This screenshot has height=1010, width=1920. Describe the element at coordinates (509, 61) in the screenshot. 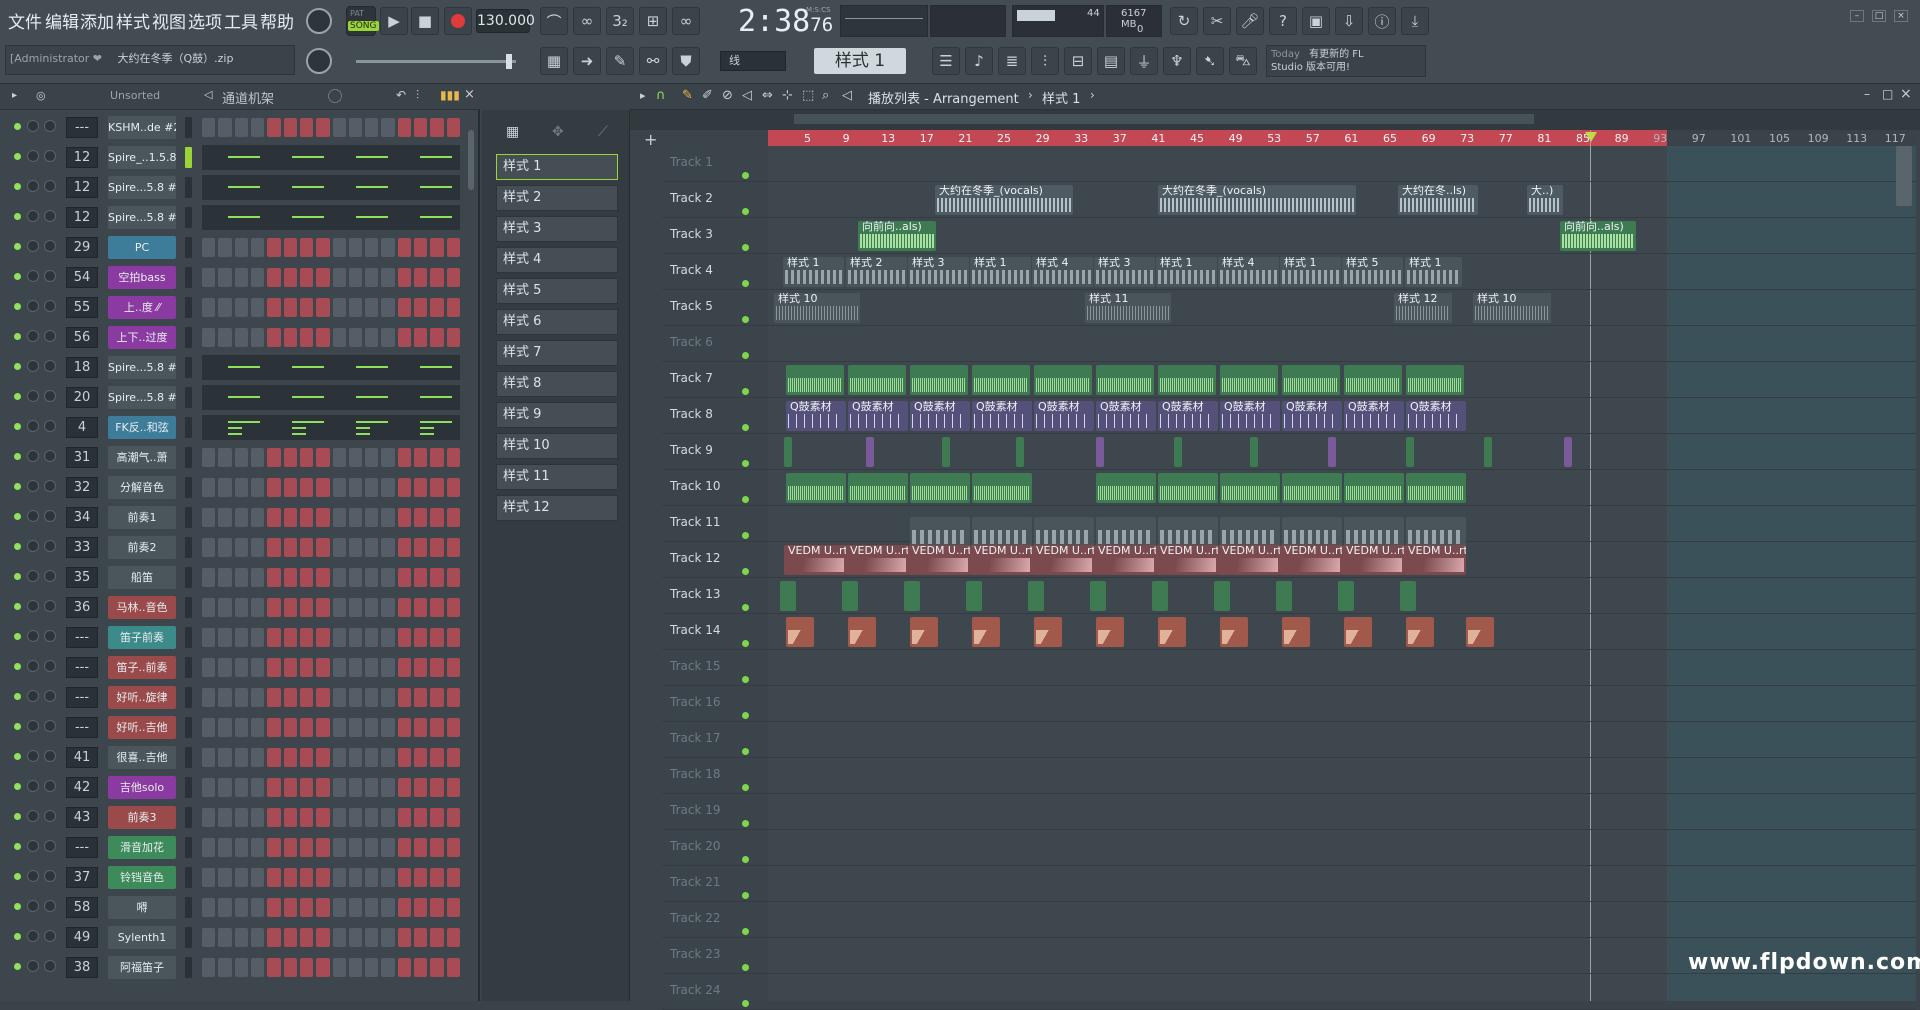

I see `slider-handle` at that location.